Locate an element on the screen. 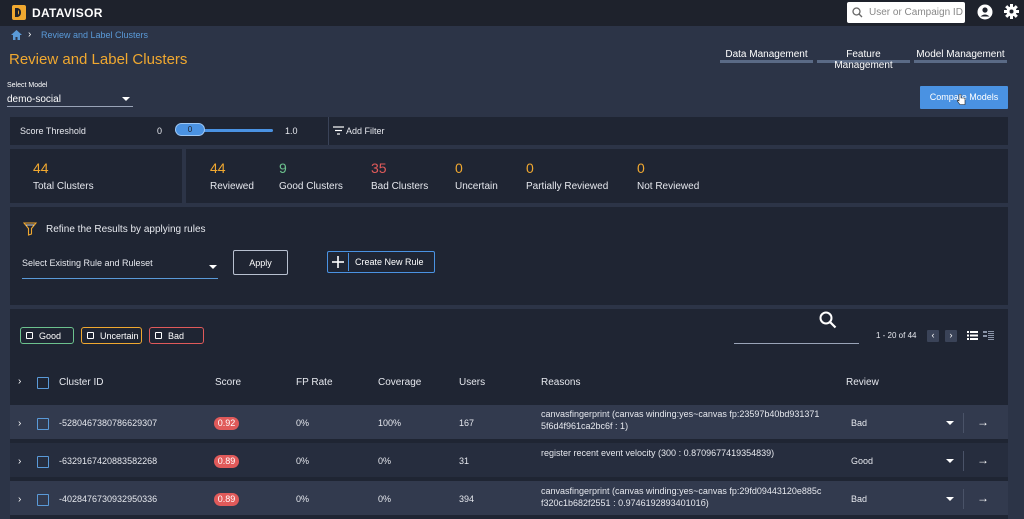  cluster-id: -5280467380786629307 is located at coordinates (108, 423).